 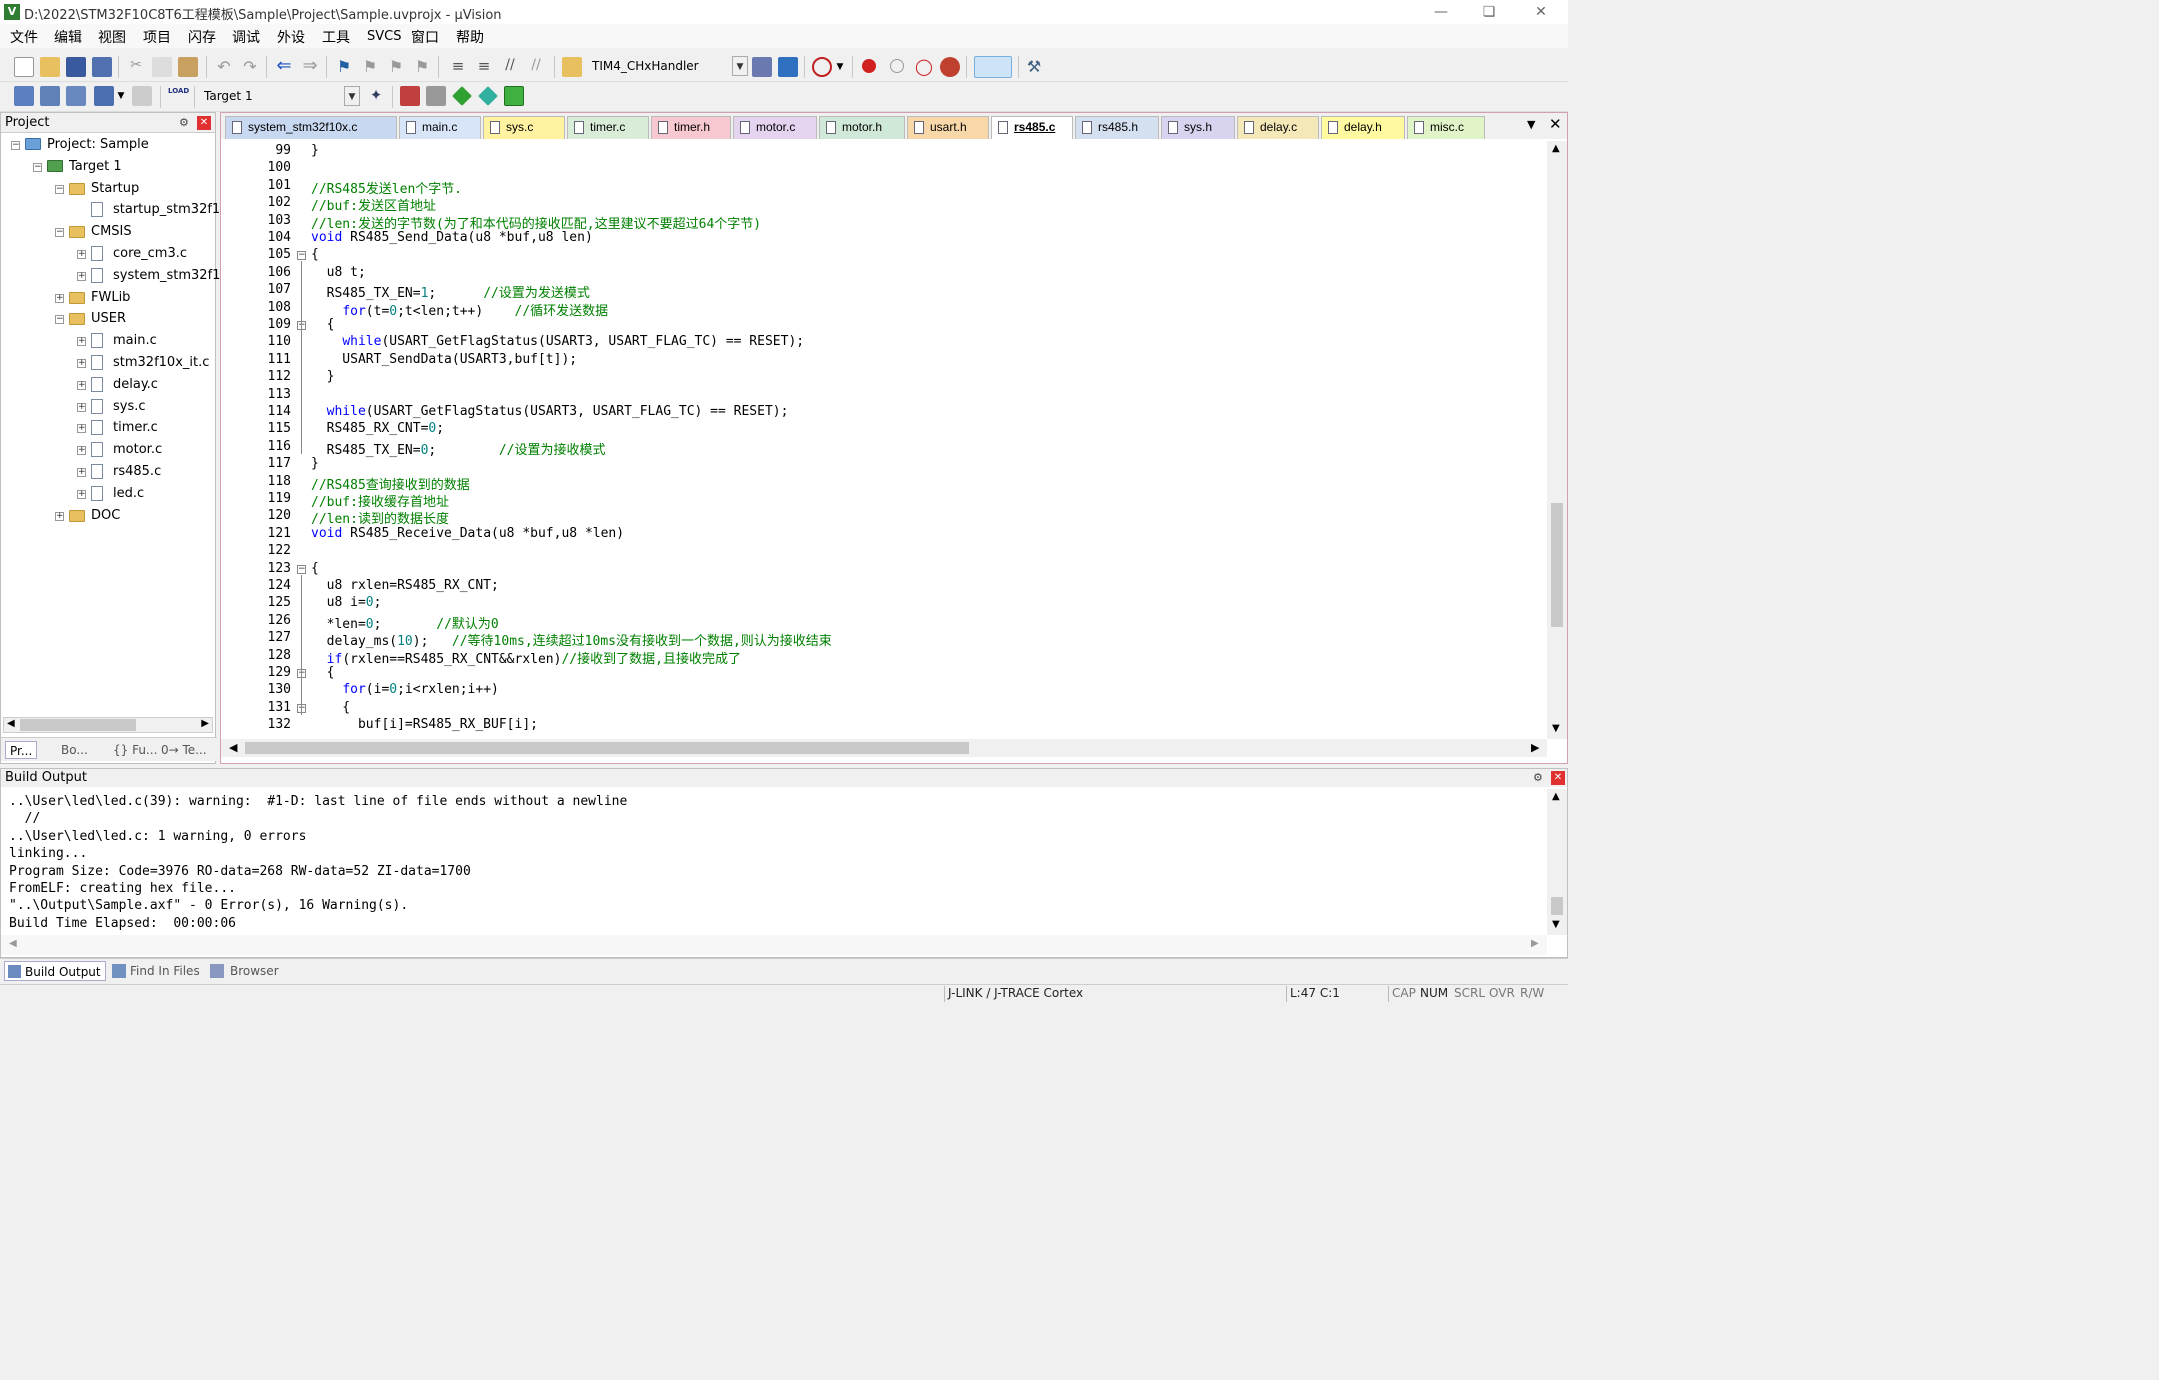 I want to click on code-line: for(t=0;t<len;t++) //循环发送数据, so click(x=459, y=309).